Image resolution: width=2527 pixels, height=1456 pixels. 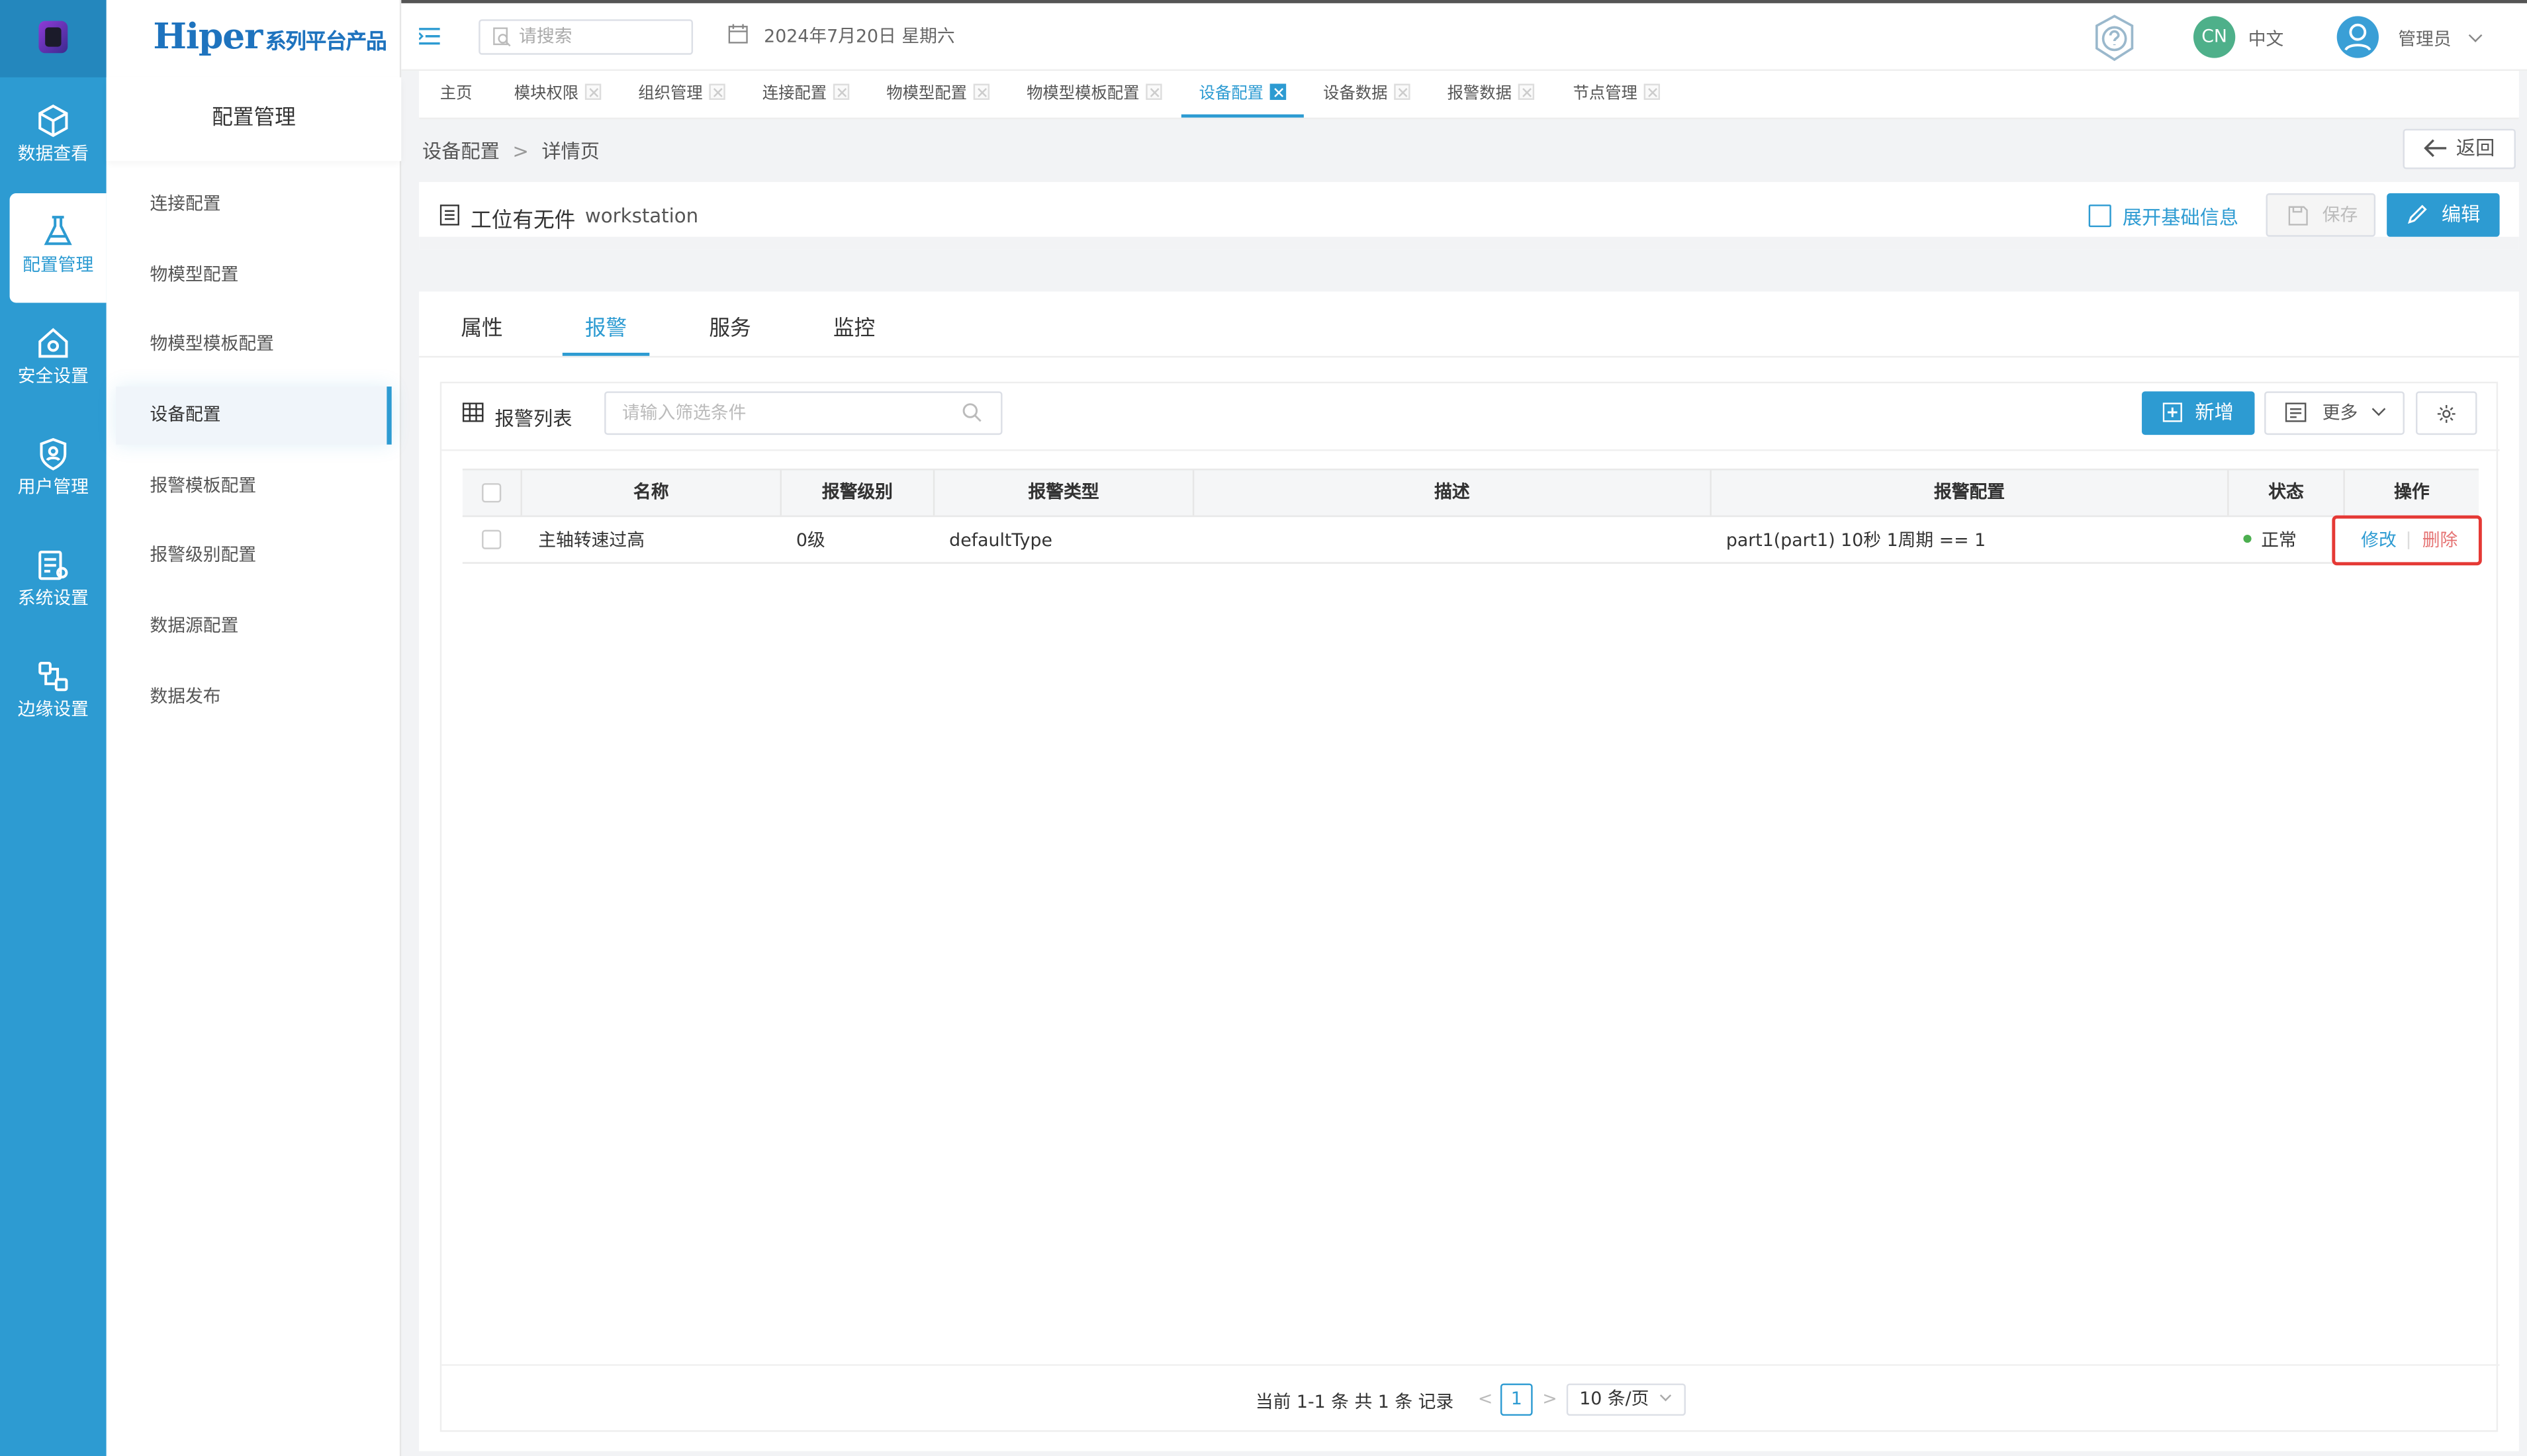 What do you see at coordinates (1516, 1399) in the screenshot?
I see `page-number-current: 1` at bounding box center [1516, 1399].